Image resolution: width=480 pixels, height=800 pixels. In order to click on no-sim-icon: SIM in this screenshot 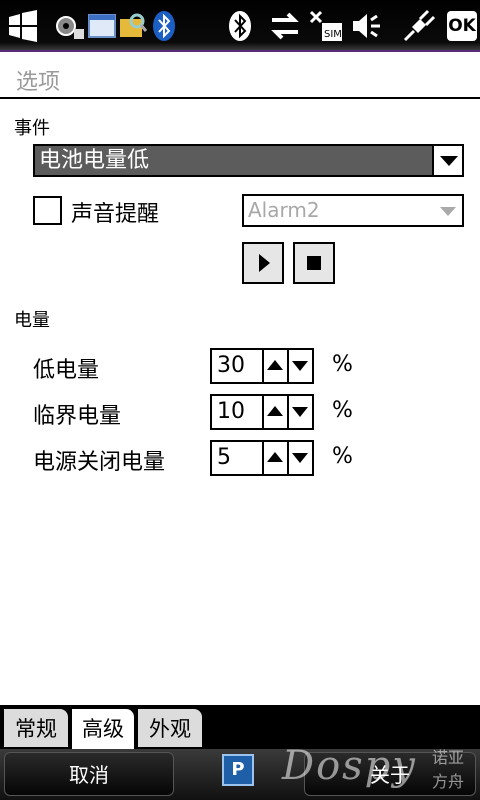, I will do `click(326, 26)`.